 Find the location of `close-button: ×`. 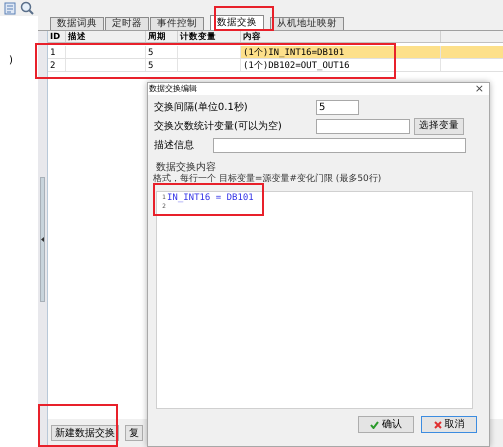

close-button: × is located at coordinates (479, 89).